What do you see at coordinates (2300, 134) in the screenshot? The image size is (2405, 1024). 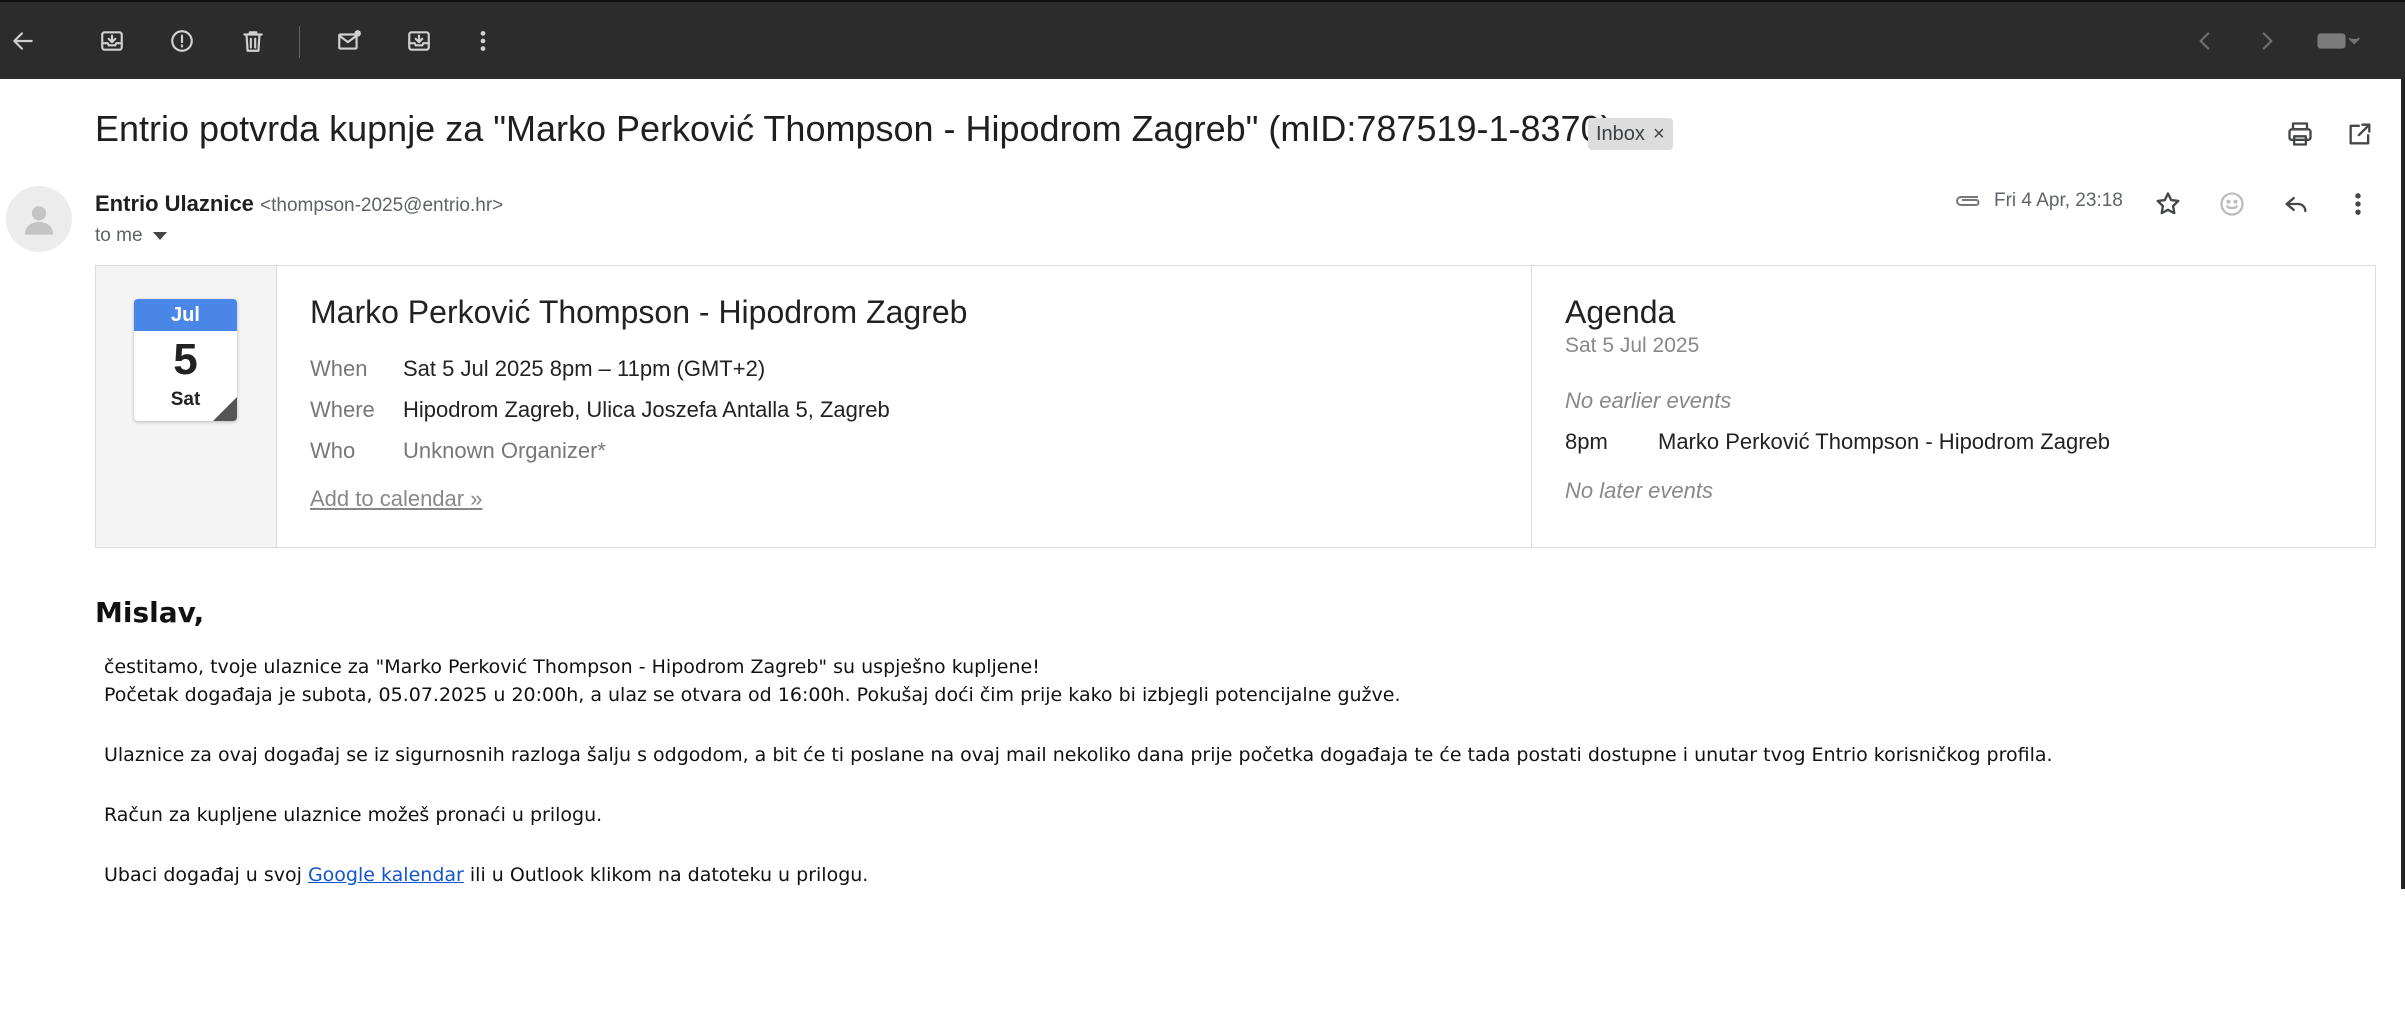 I see `print-icon` at bounding box center [2300, 134].